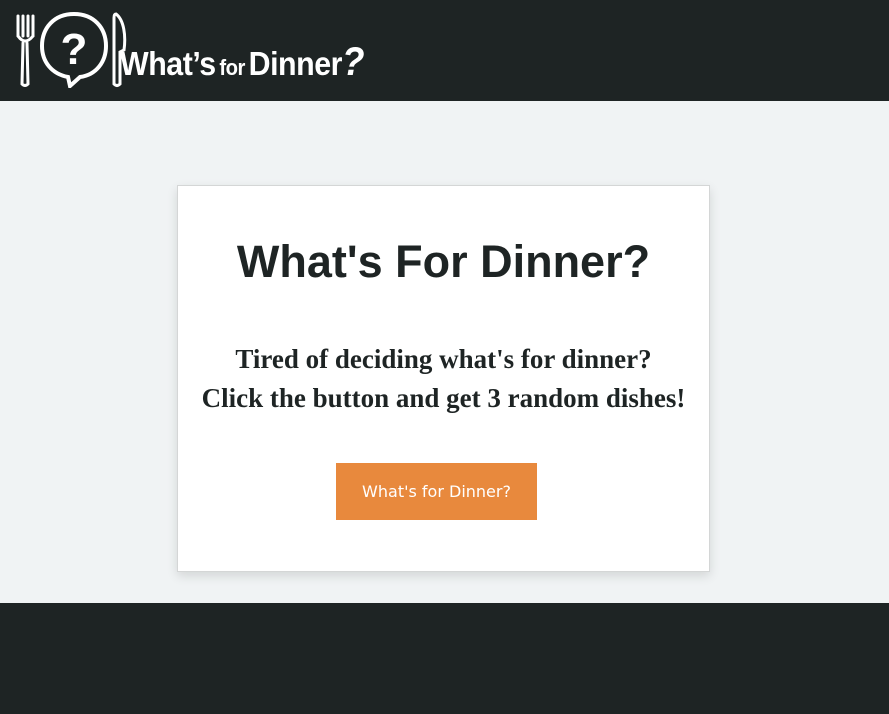  What do you see at coordinates (353, 62) in the screenshot?
I see `logo-question-mark: ?` at bounding box center [353, 62].